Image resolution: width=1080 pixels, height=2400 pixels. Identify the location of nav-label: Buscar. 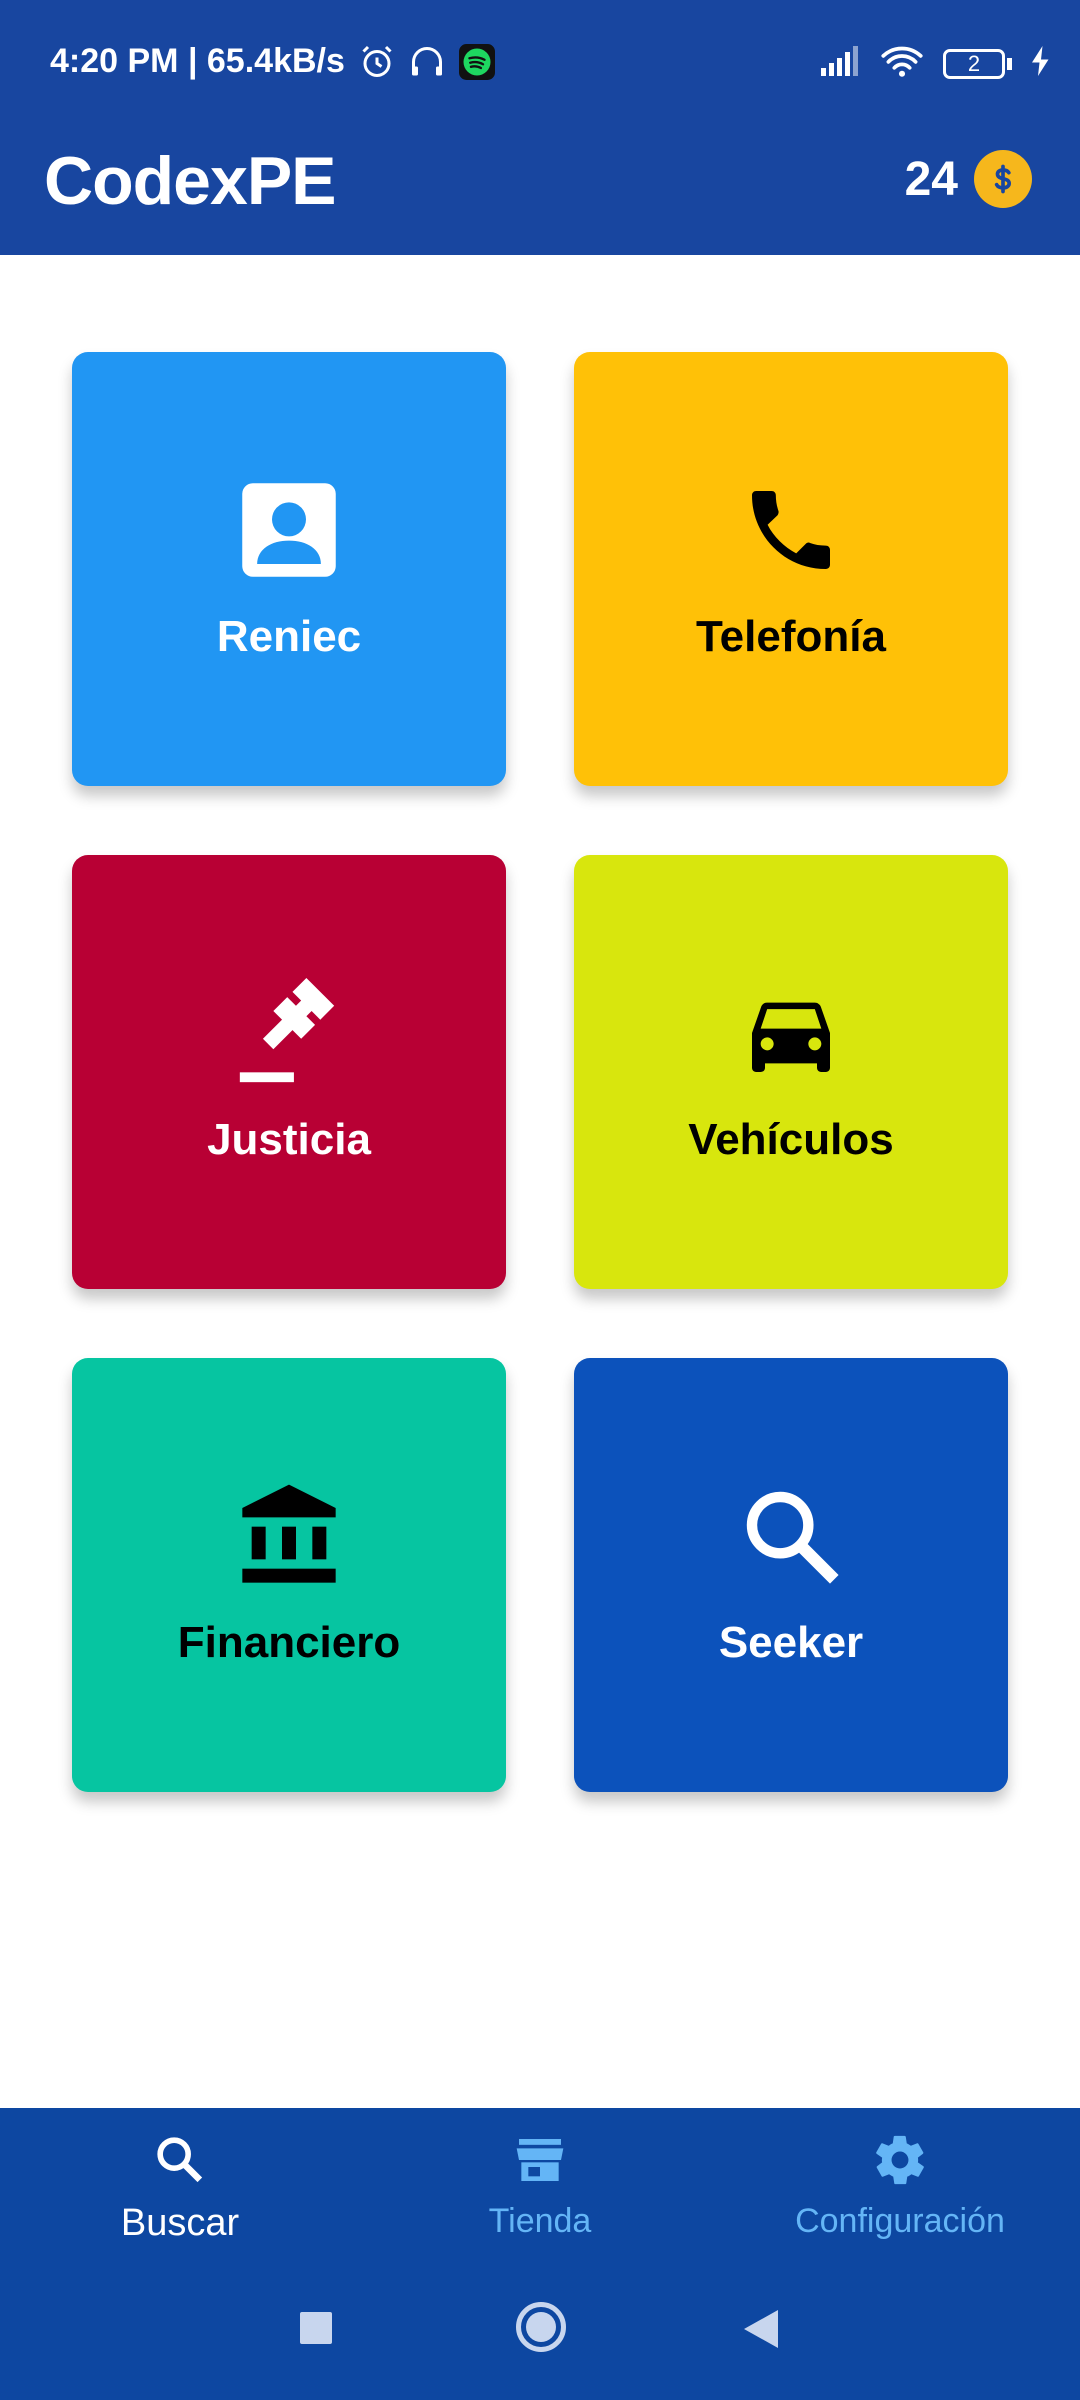
(180, 2223).